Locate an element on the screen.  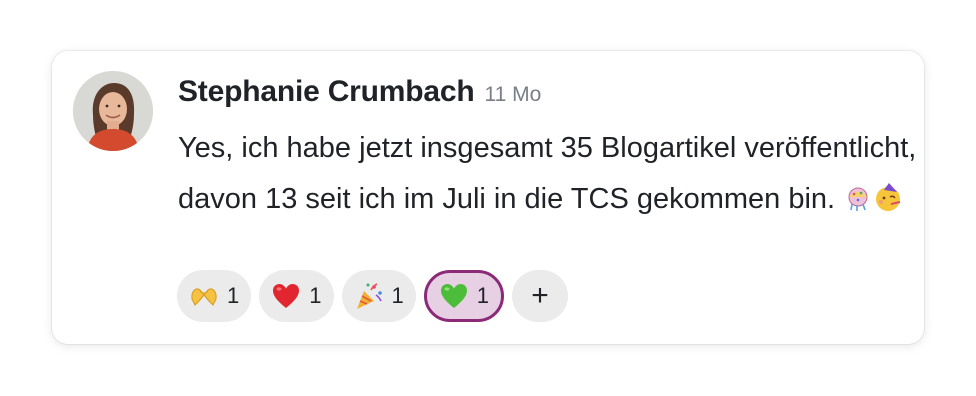
reaction-red-heart: 1 is located at coordinates (296, 296).